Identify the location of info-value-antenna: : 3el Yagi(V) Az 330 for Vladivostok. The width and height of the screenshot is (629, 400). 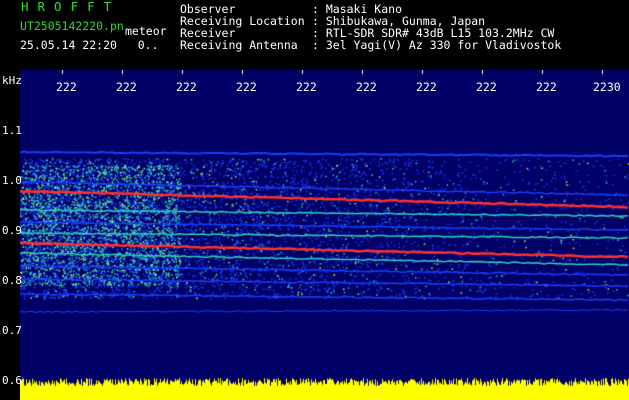
(437, 45).